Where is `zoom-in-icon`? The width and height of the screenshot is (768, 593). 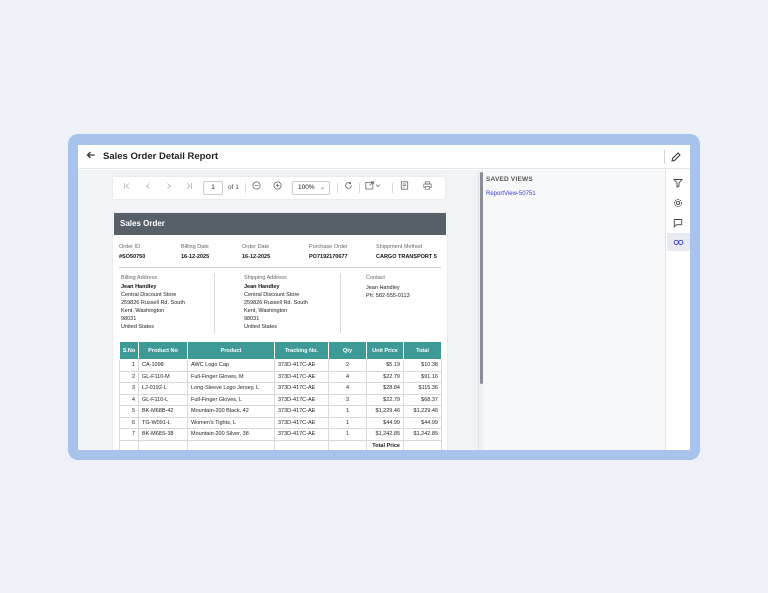
zoom-in-icon is located at coordinates (277, 188).